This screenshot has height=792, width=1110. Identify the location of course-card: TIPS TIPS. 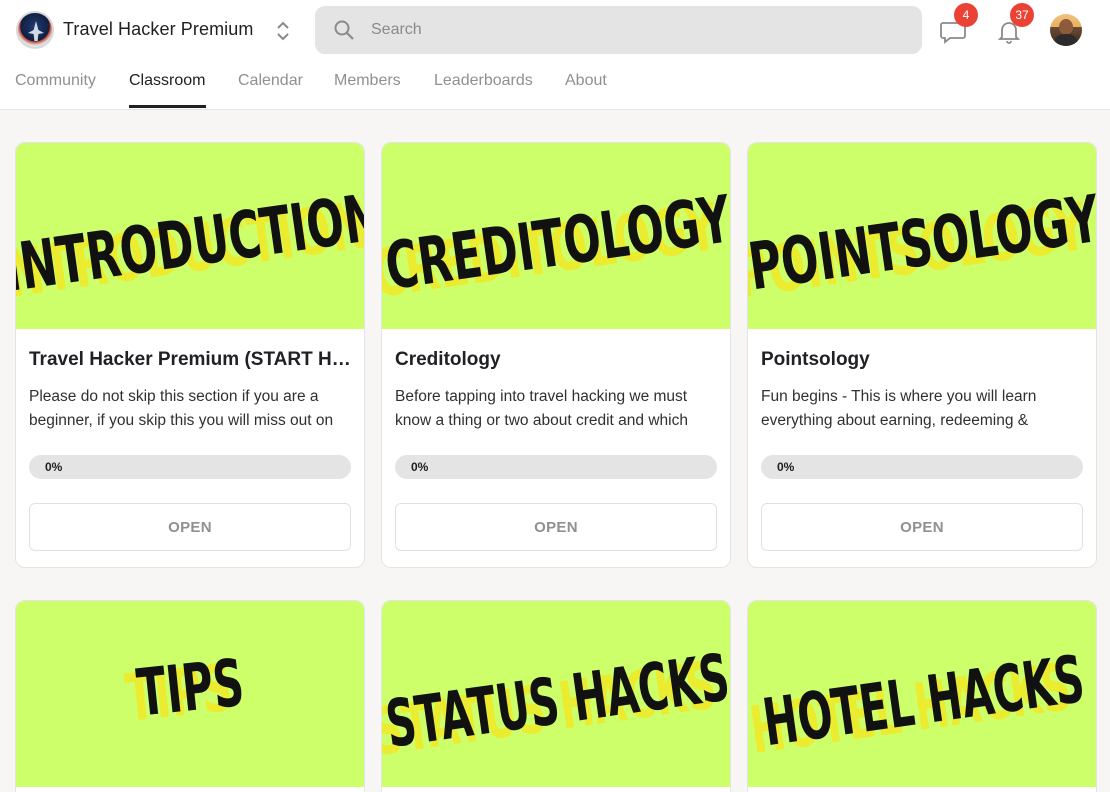
(190, 696).